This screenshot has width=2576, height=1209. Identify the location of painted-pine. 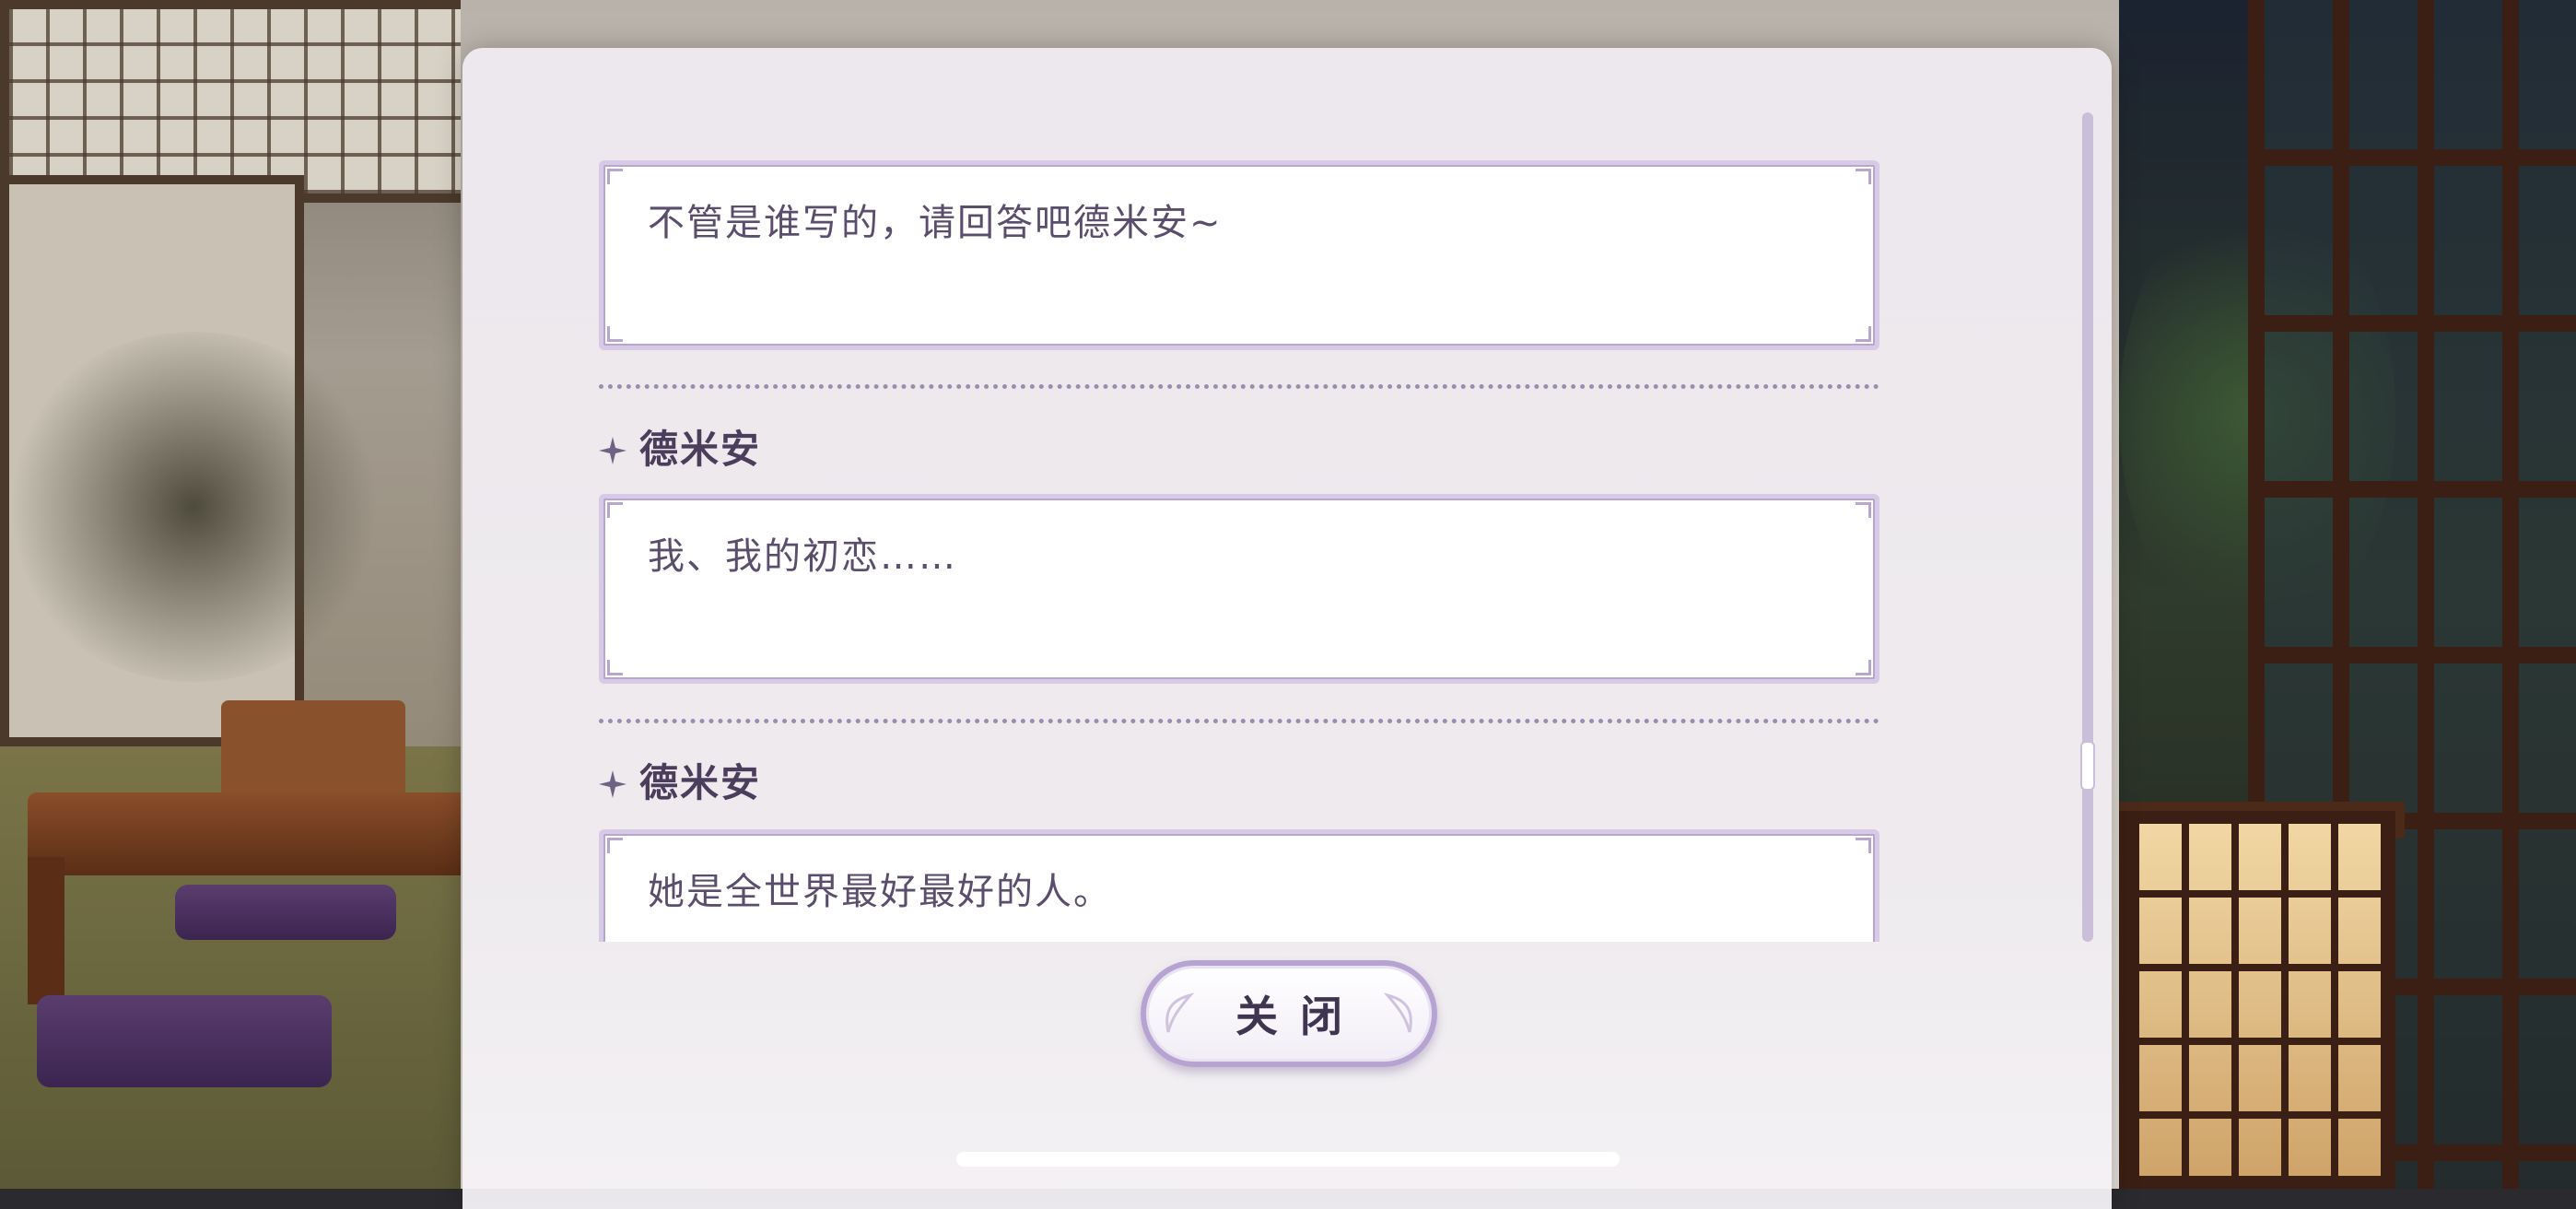
(193, 507).